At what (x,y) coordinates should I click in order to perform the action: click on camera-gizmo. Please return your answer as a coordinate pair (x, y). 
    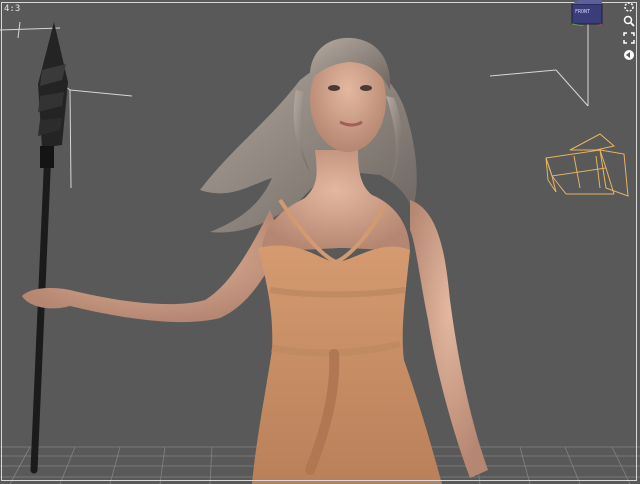
    Looking at the image, I should click on (587, 165).